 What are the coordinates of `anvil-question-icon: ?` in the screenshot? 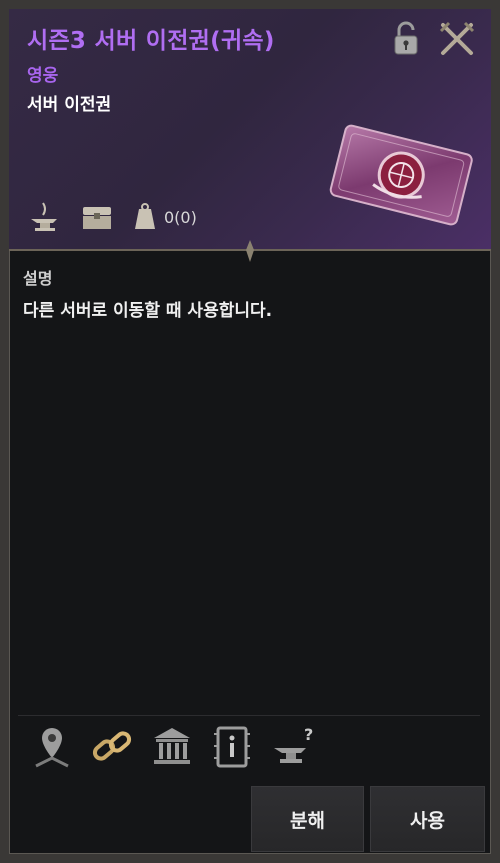 It's located at (292, 747).